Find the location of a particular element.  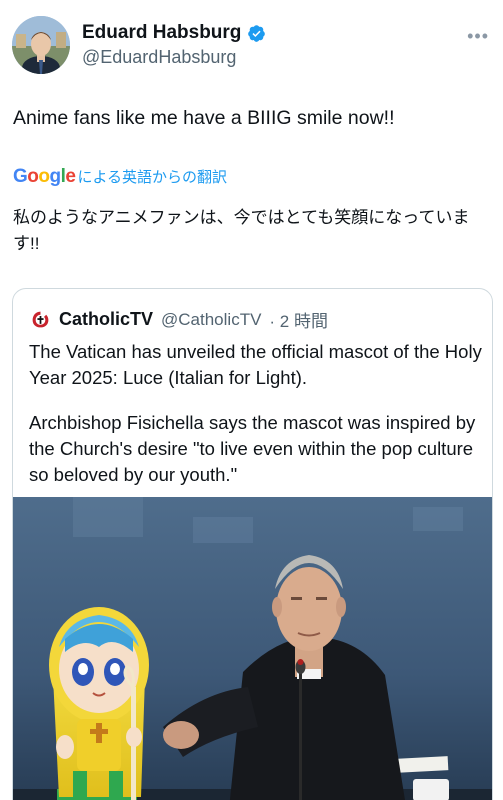

quote-author-name: CatholicTV is located at coordinates (106, 319).